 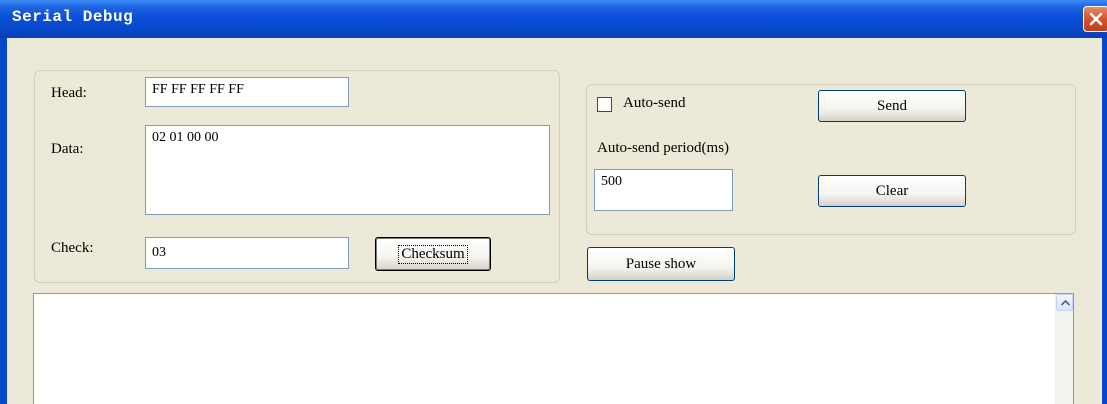 What do you see at coordinates (892, 106) in the screenshot?
I see `send-button: Send` at bounding box center [892, 106].